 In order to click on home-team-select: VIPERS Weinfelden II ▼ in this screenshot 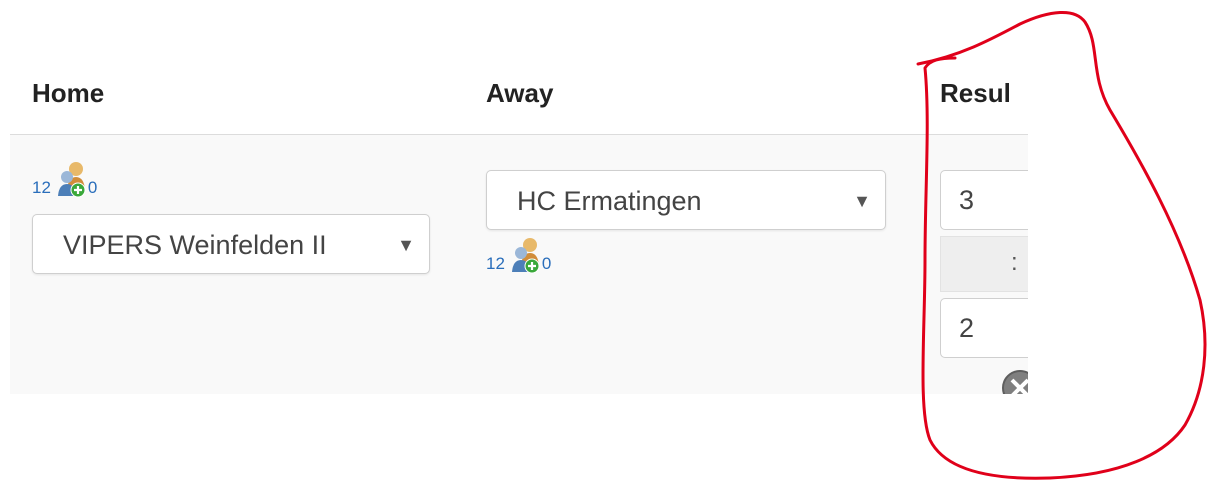, I will do `click(231, 244)`.